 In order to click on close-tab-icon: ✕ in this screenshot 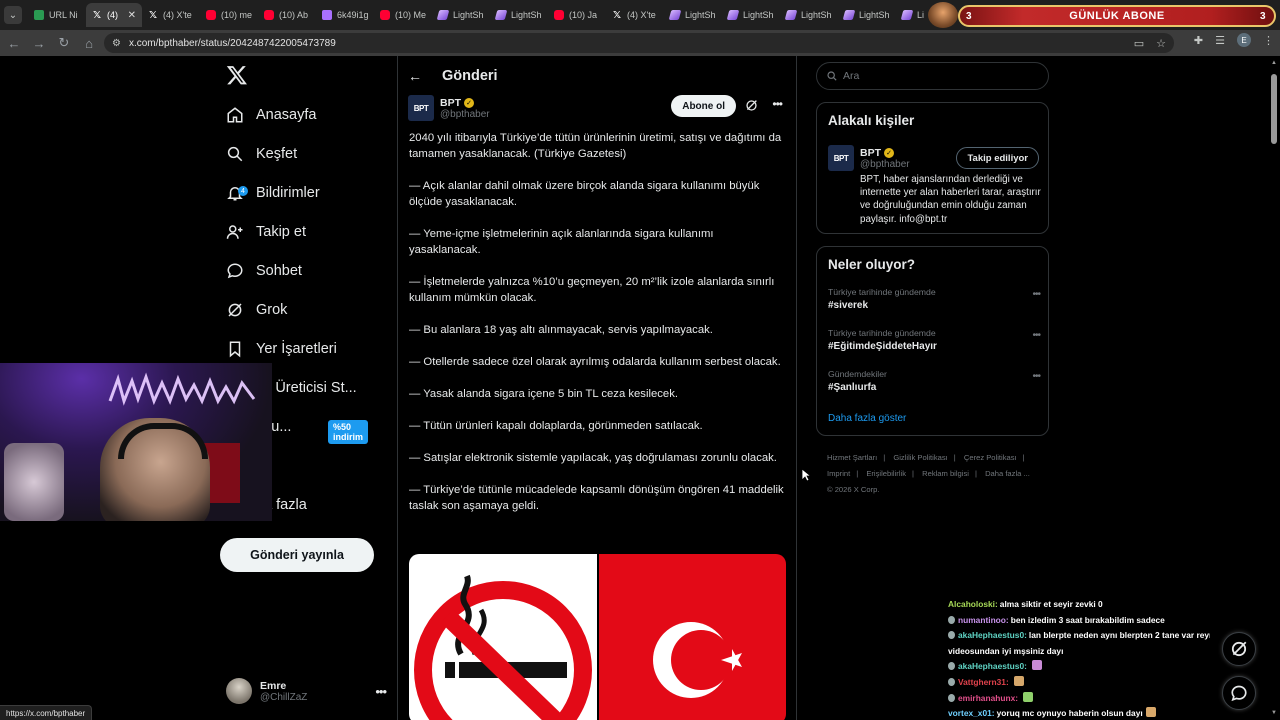, I will do `click(132, 15)`.